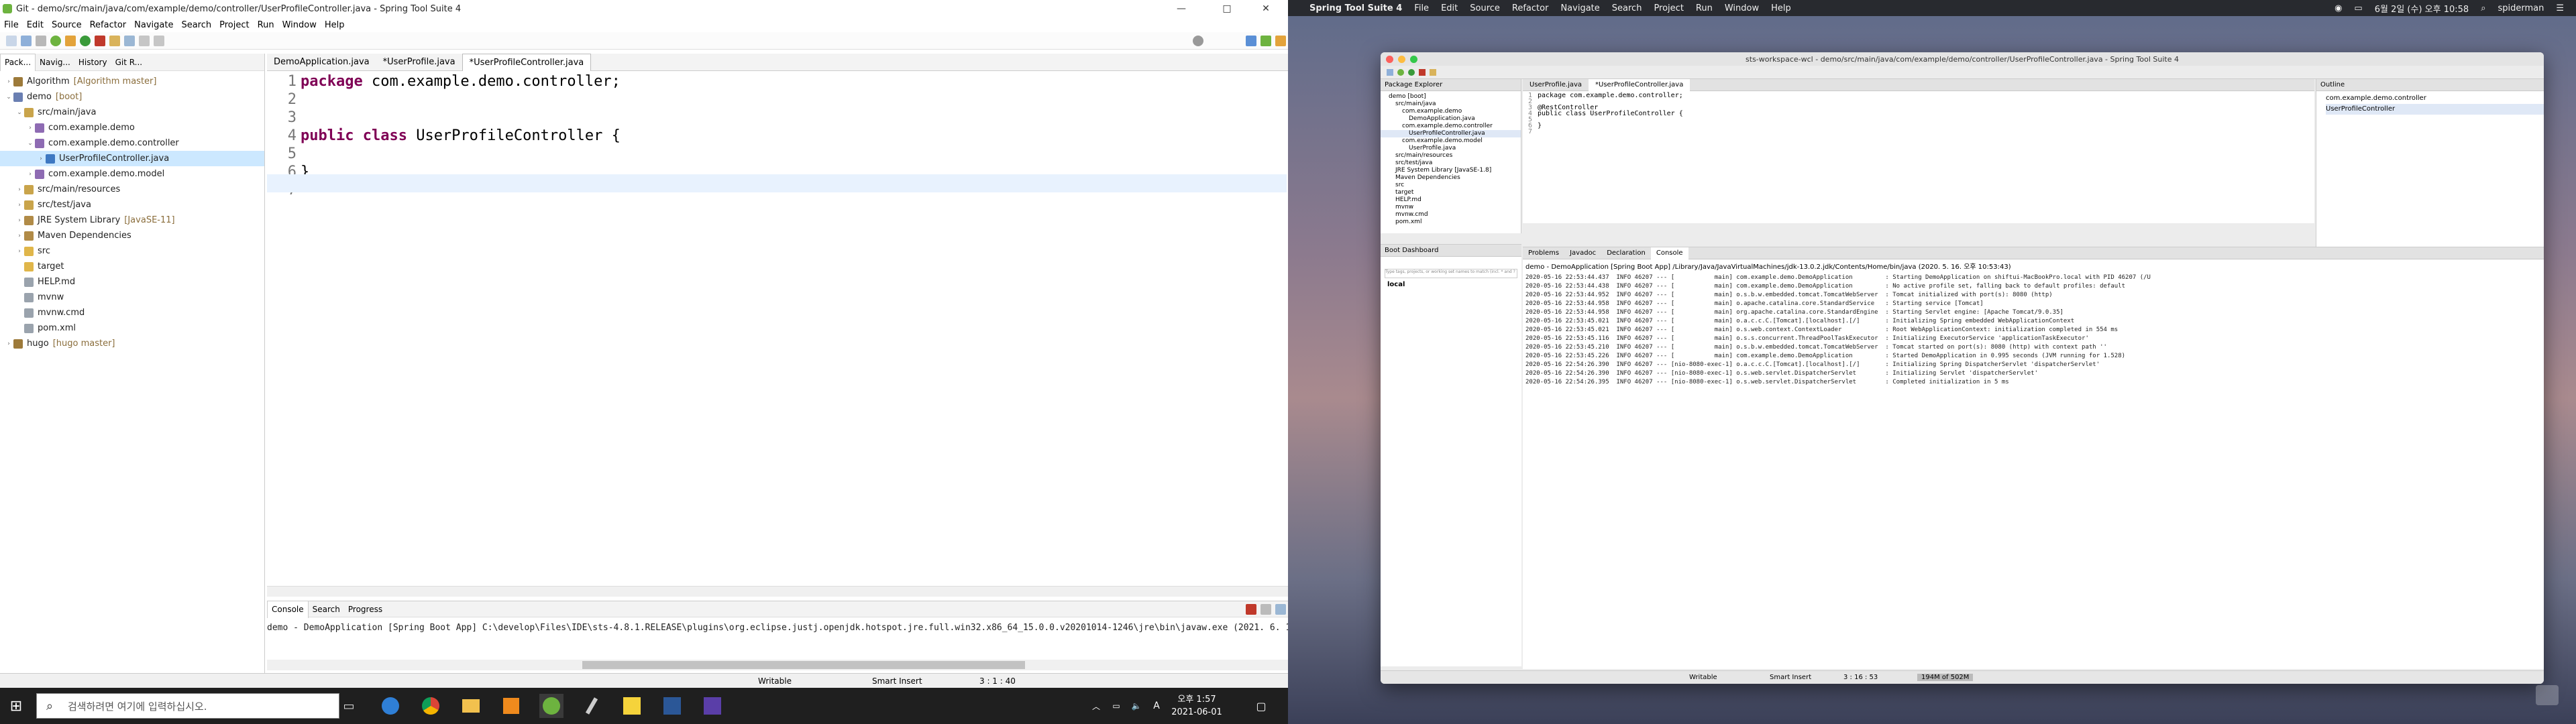 The image size is (2576, 724). Describe the element at coordinates (511, 706) in the screenshot. I see `sublime-icon` at that location.